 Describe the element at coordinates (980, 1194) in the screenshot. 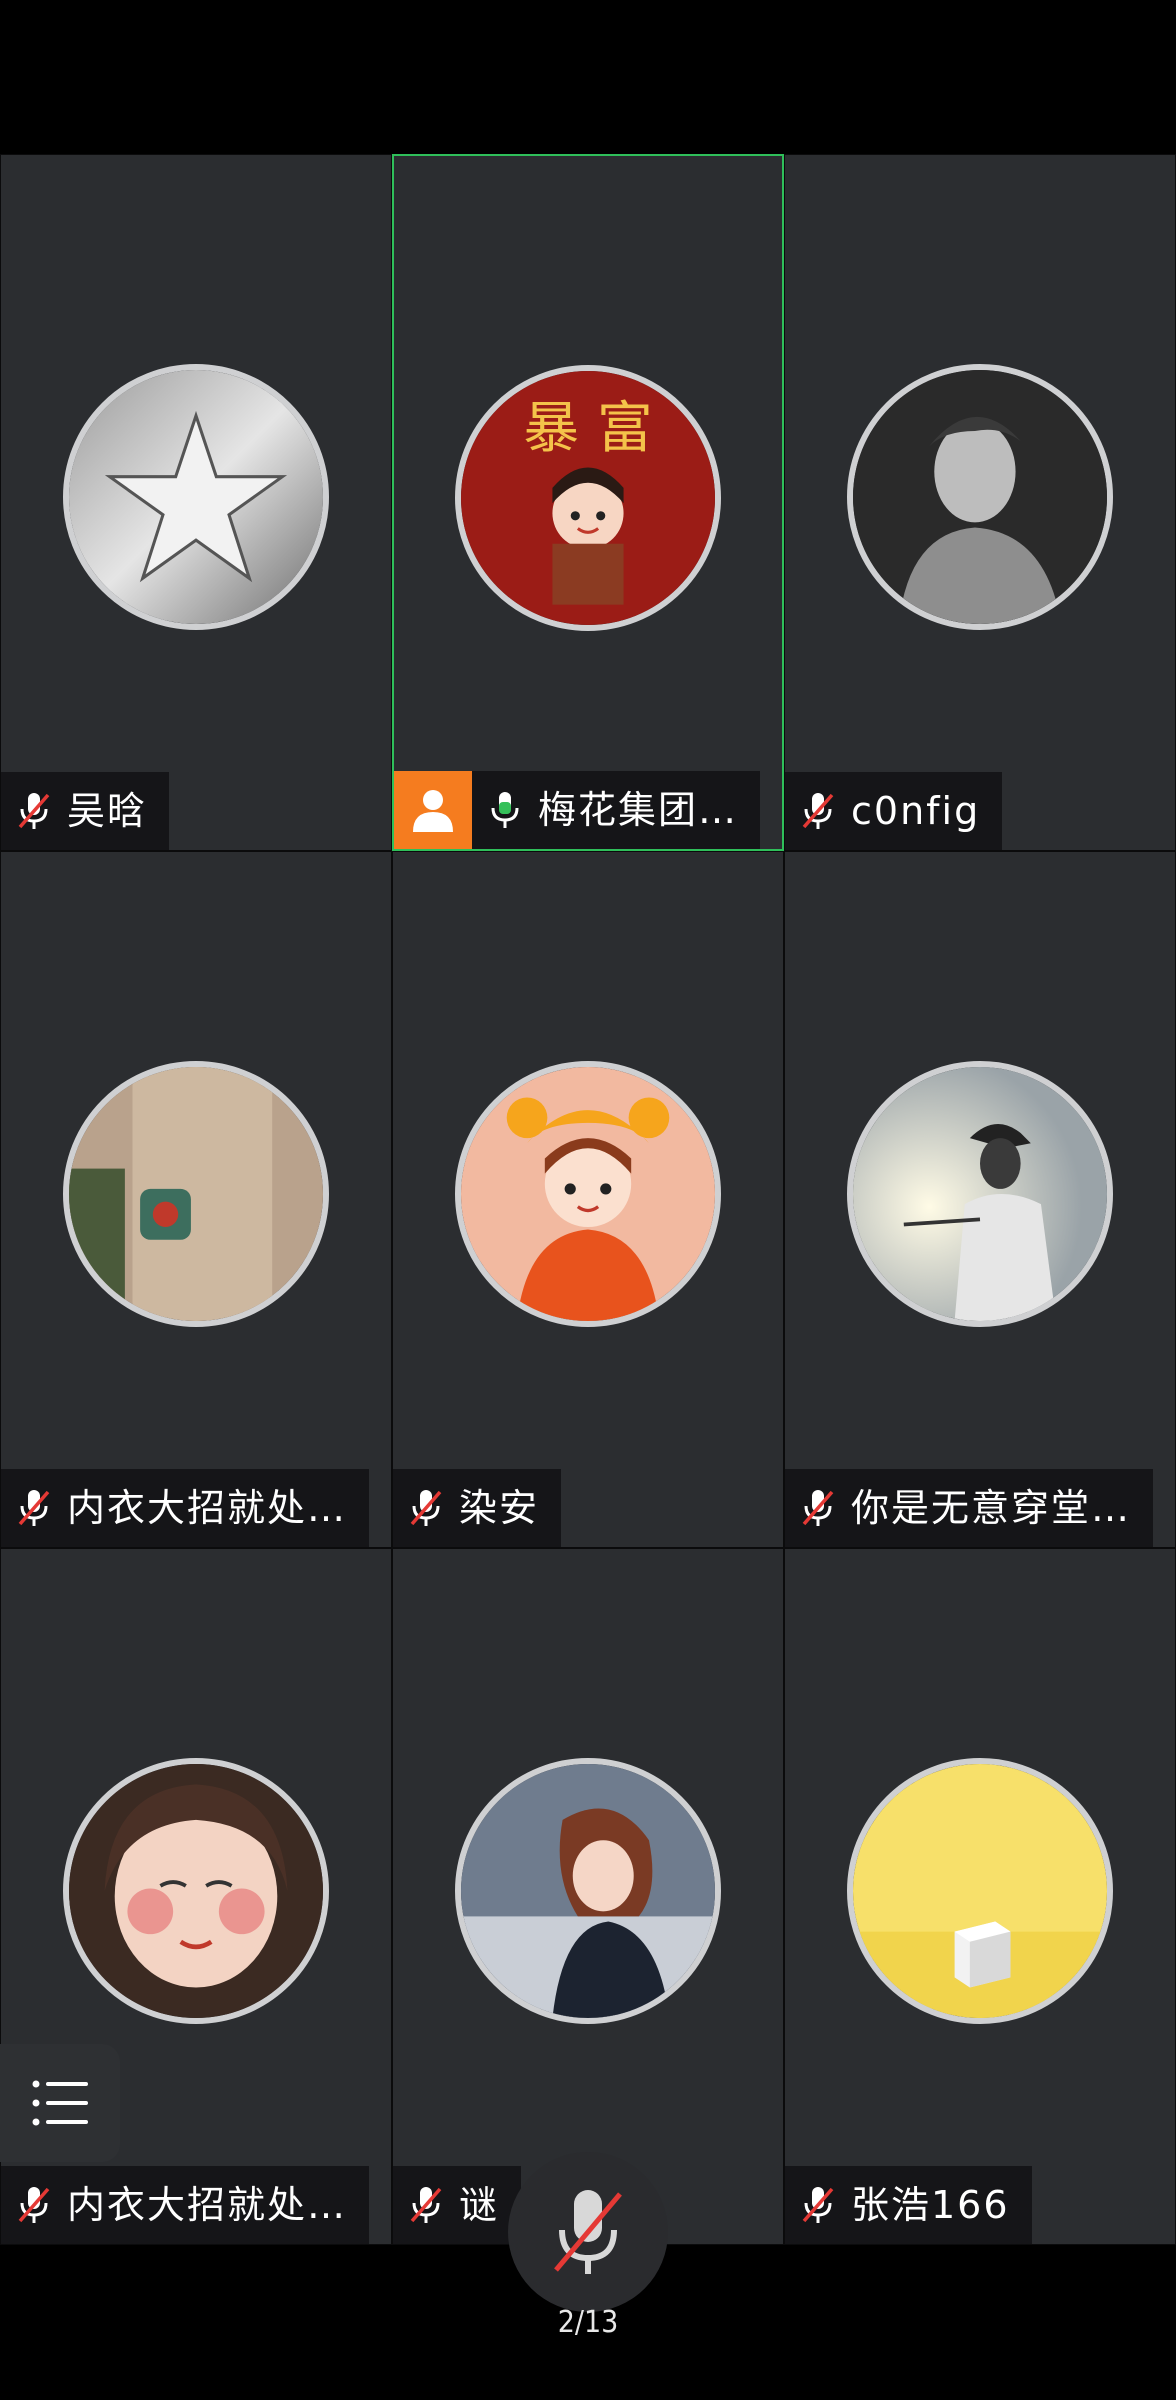

I see `silhouette-photo-avatar` at that location.